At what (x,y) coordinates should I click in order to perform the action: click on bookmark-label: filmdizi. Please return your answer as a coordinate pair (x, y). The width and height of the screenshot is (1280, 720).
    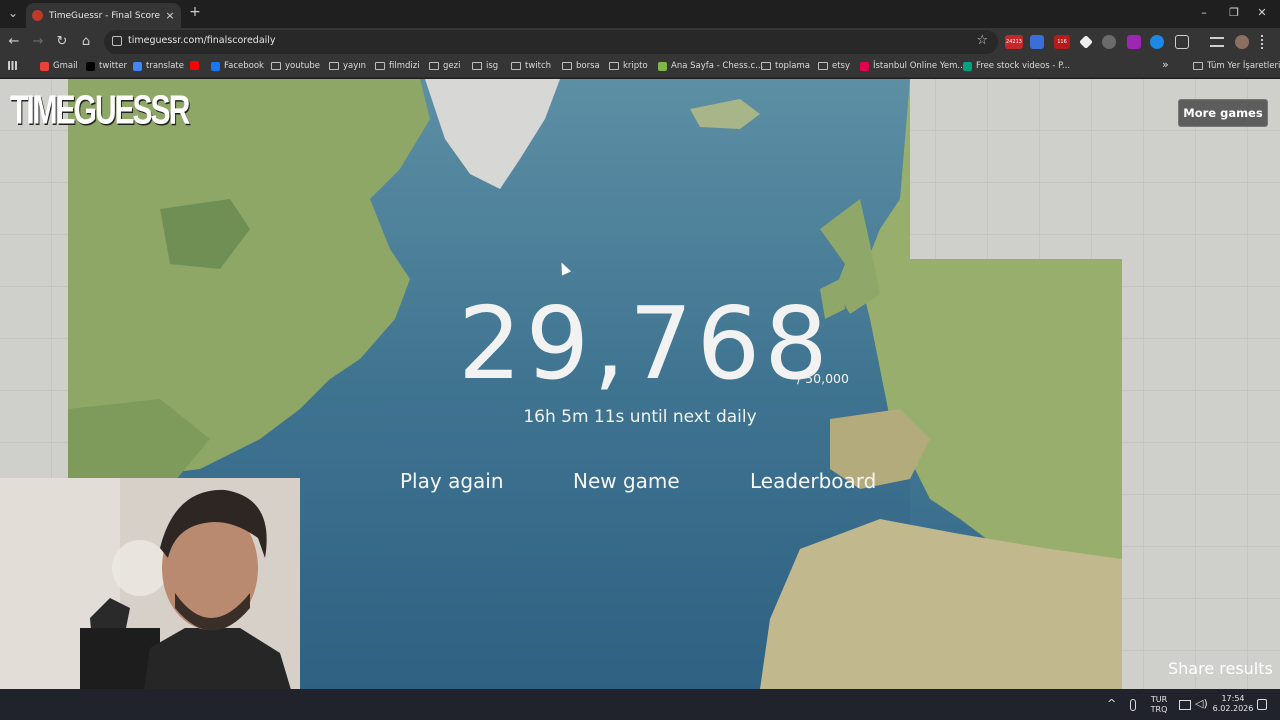
    Looking at the image, I should click on (404, 66).